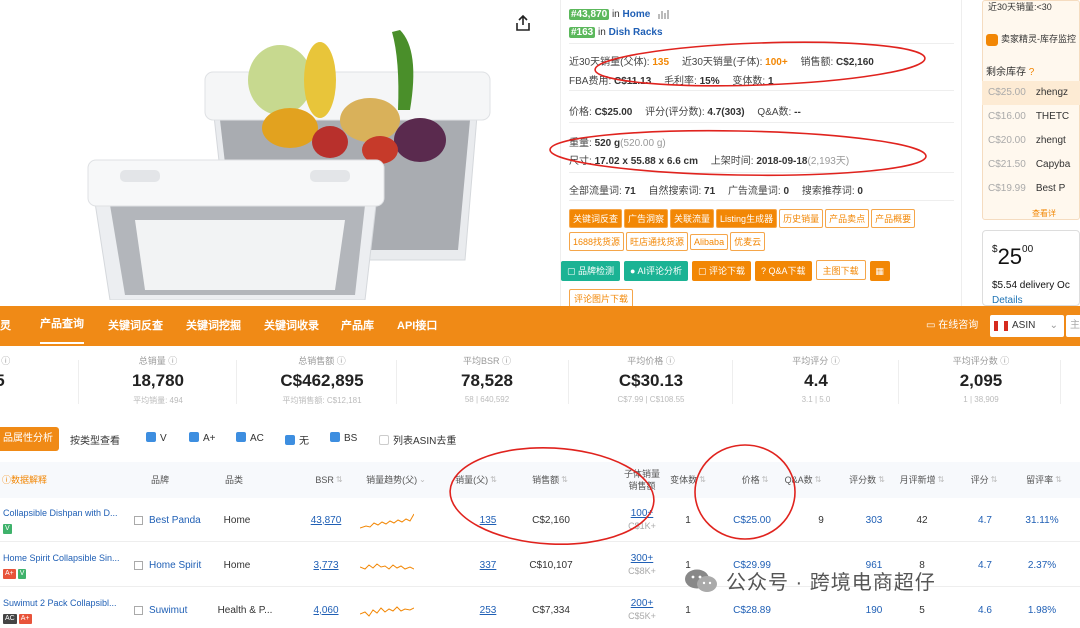 Image resolution: width=1080 pixels, height=628 pixels. What do you see at coordinates (568, 382) in the screenshot?
I see `divider` at bounding box center [568, 382].